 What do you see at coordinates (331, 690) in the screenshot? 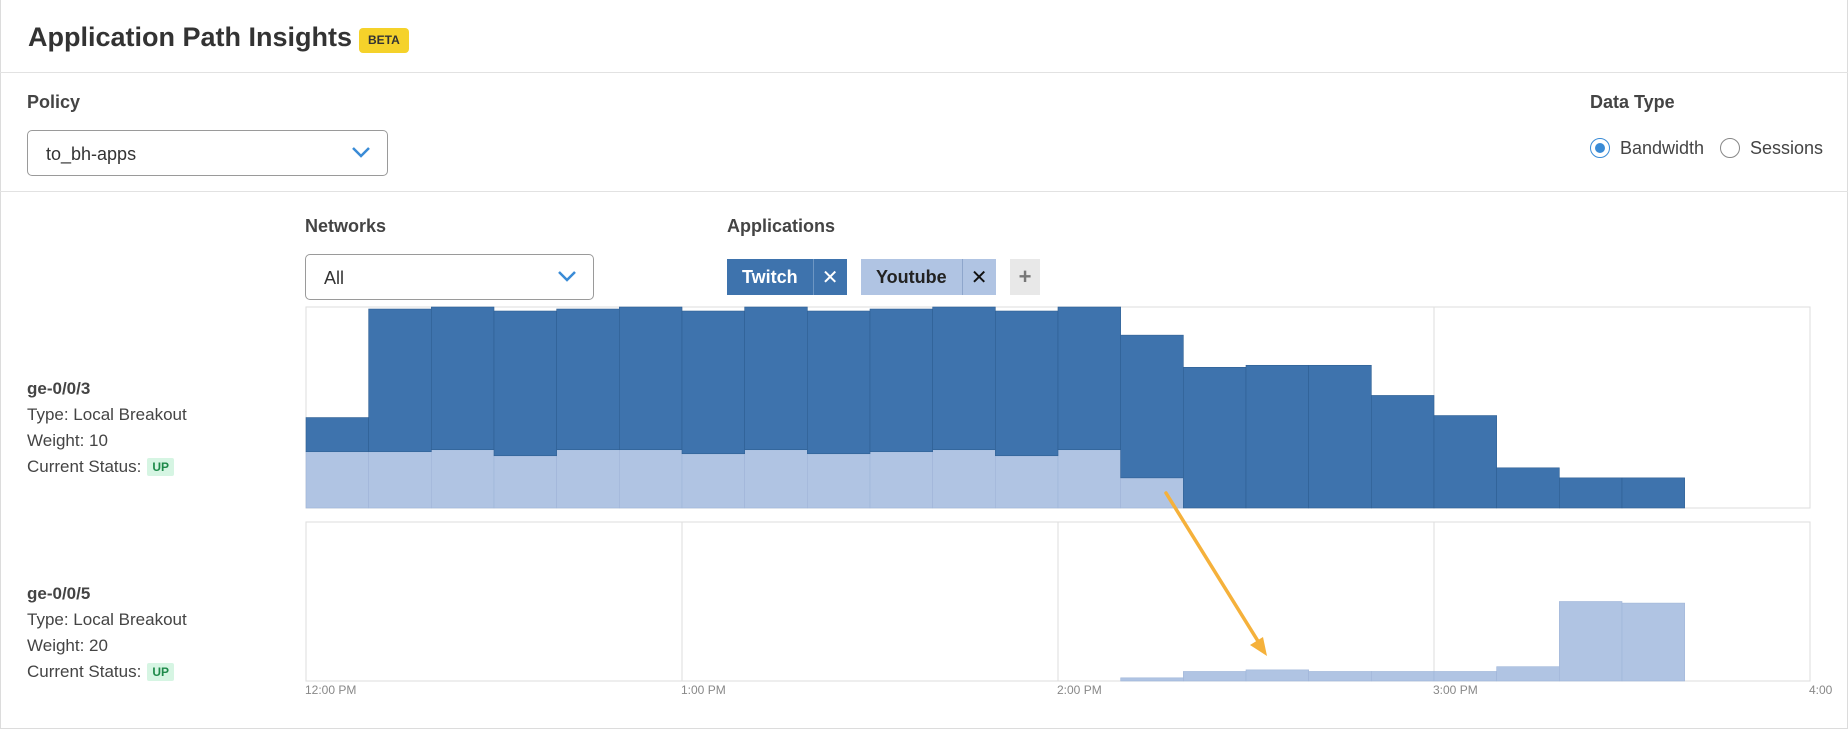
I see `x-tick-label: 12:00 PM` at bounding box center [331, 690].